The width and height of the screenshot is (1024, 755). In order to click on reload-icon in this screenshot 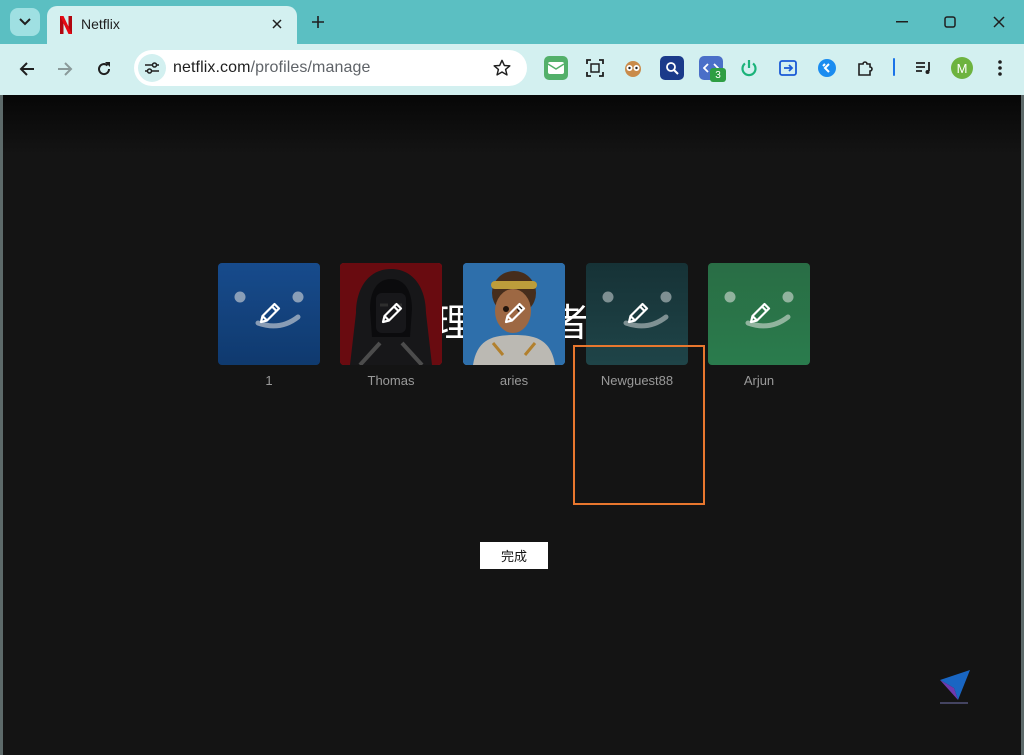, I will do `click(104, 69)`.